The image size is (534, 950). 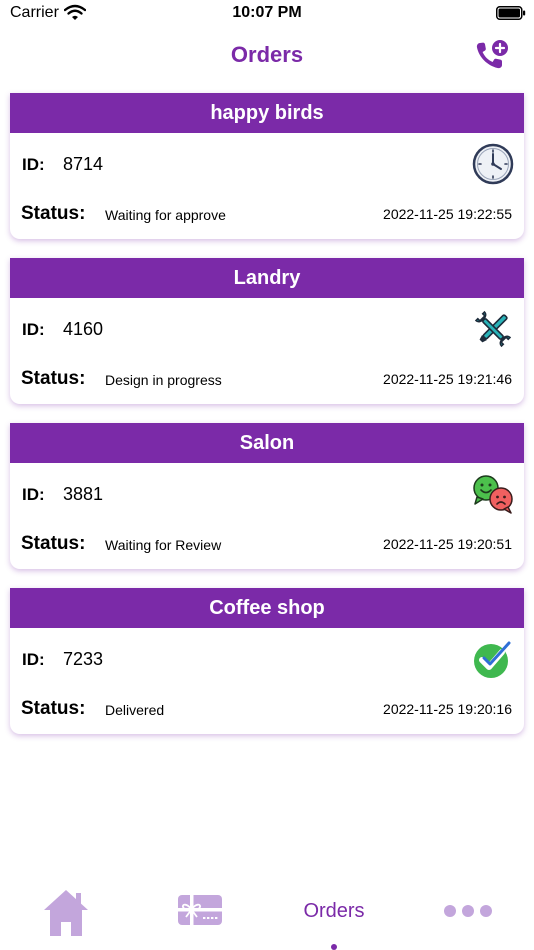 I want to click on chat-faces-icon, so click(x=493, y=494).